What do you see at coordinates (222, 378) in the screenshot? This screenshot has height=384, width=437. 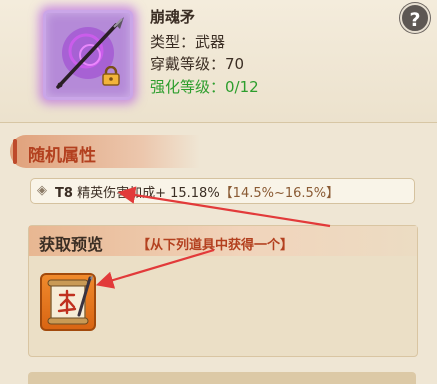 I see `bottom-panel-edge` at bounding box center [222, 378].